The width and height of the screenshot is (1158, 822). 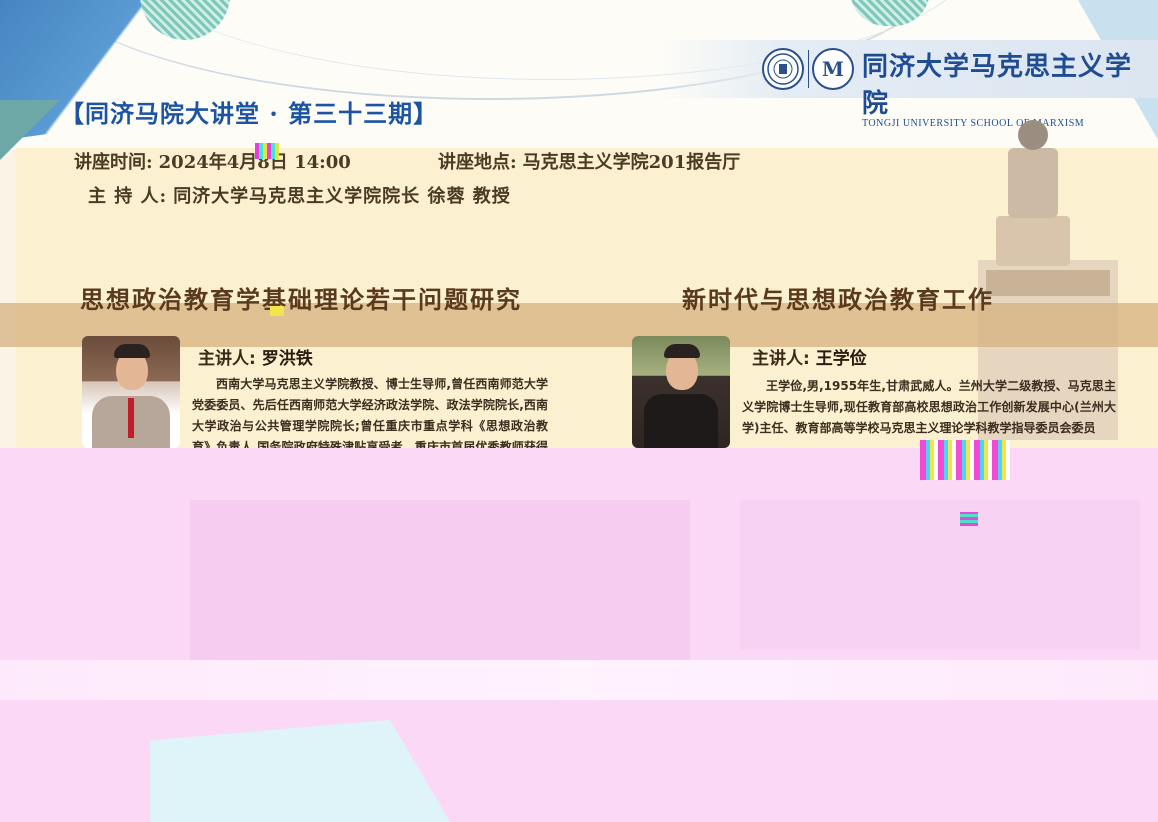 I want to click on speaker-2-heading: 主讲人: 王学俭, so click(x=809, y=356).